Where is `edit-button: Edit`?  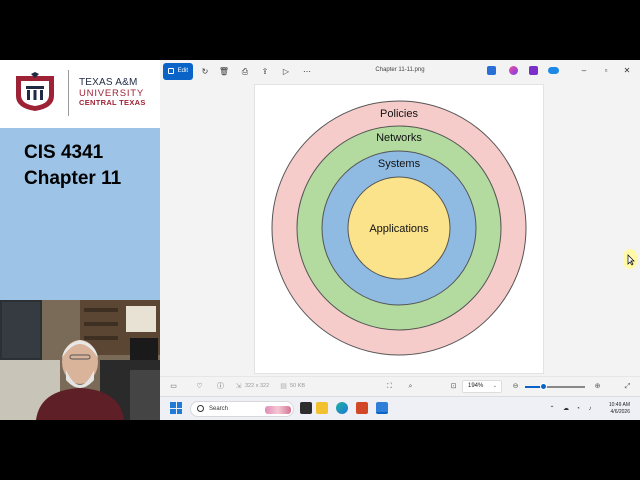 edit-button: Edit is located at coordinates (178, 71).